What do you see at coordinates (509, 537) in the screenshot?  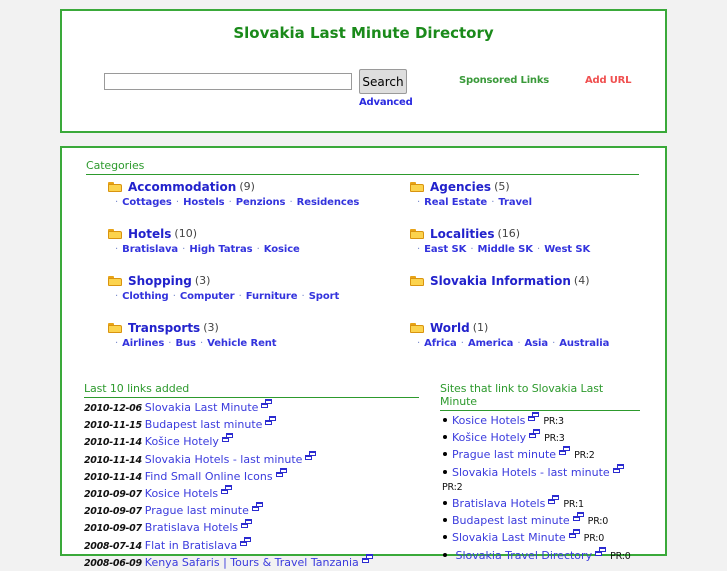 I see `backlink-title: Slovakia Last Minute` at bounding box center [509, 537].